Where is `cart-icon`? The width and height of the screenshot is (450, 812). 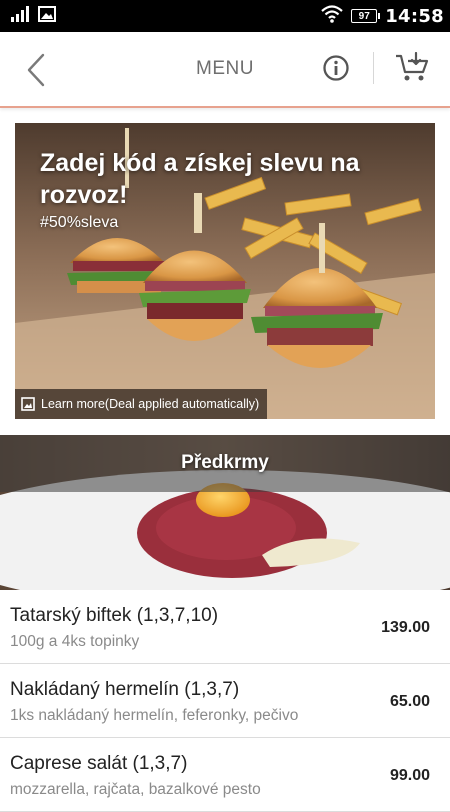 cart-icon is located at coordinates (412, 66).